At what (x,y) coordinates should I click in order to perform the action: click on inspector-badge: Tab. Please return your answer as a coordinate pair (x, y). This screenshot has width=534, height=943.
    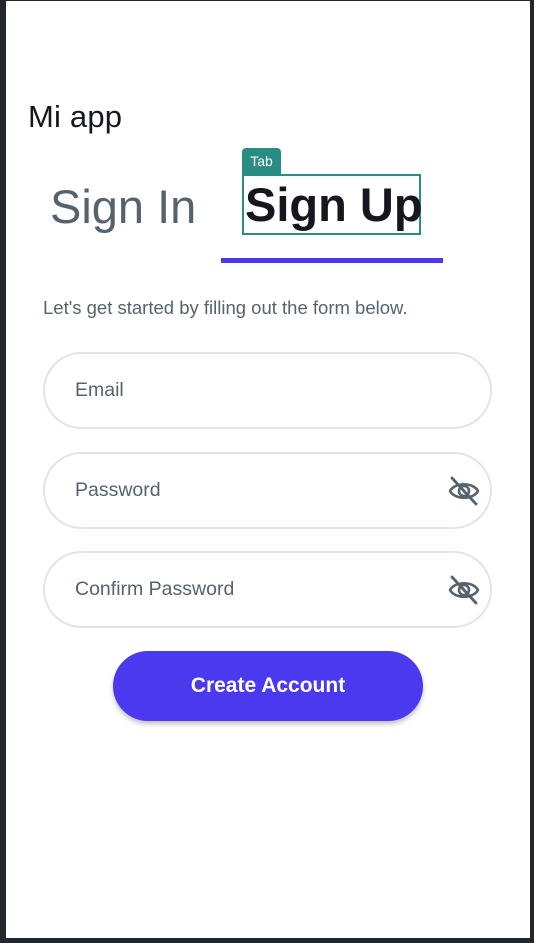
    Looking at the image, I should click on (261, 161).